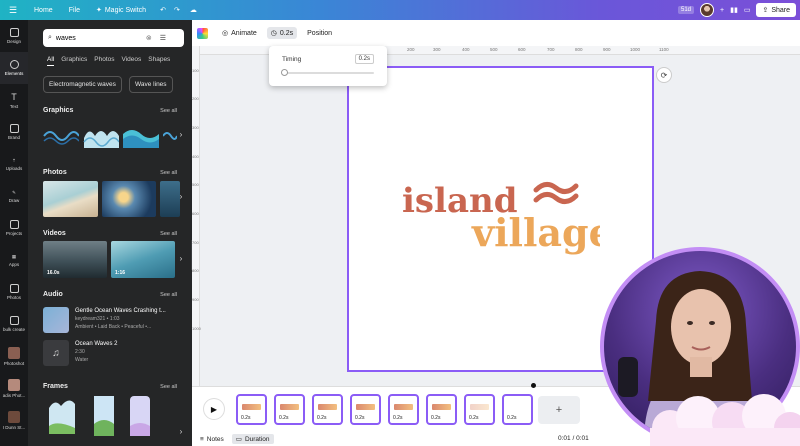 The image size is (800, 446). I want to click on undo-button: ↶, so click(163, 10).